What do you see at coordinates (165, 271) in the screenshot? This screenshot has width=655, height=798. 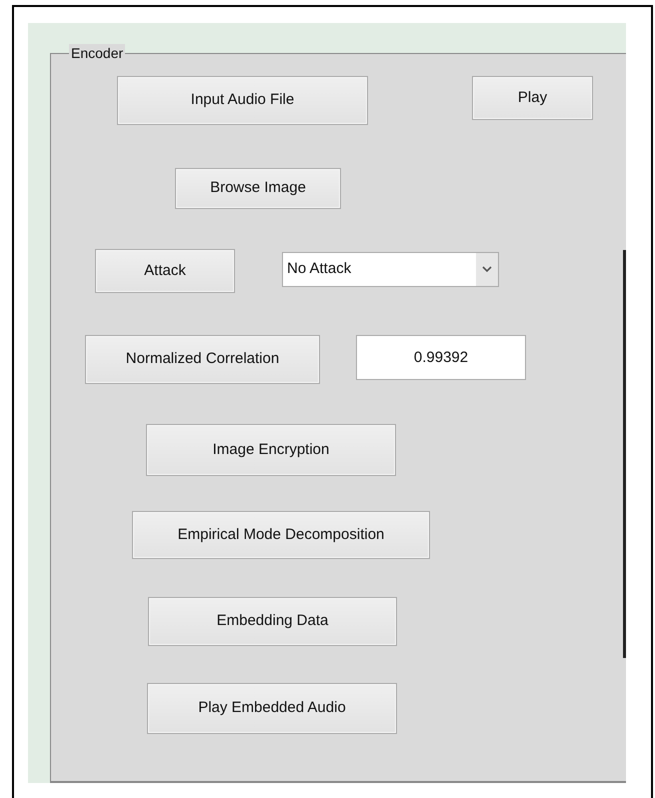 I see `action-button: Attack` at bounding box center [165, 271].